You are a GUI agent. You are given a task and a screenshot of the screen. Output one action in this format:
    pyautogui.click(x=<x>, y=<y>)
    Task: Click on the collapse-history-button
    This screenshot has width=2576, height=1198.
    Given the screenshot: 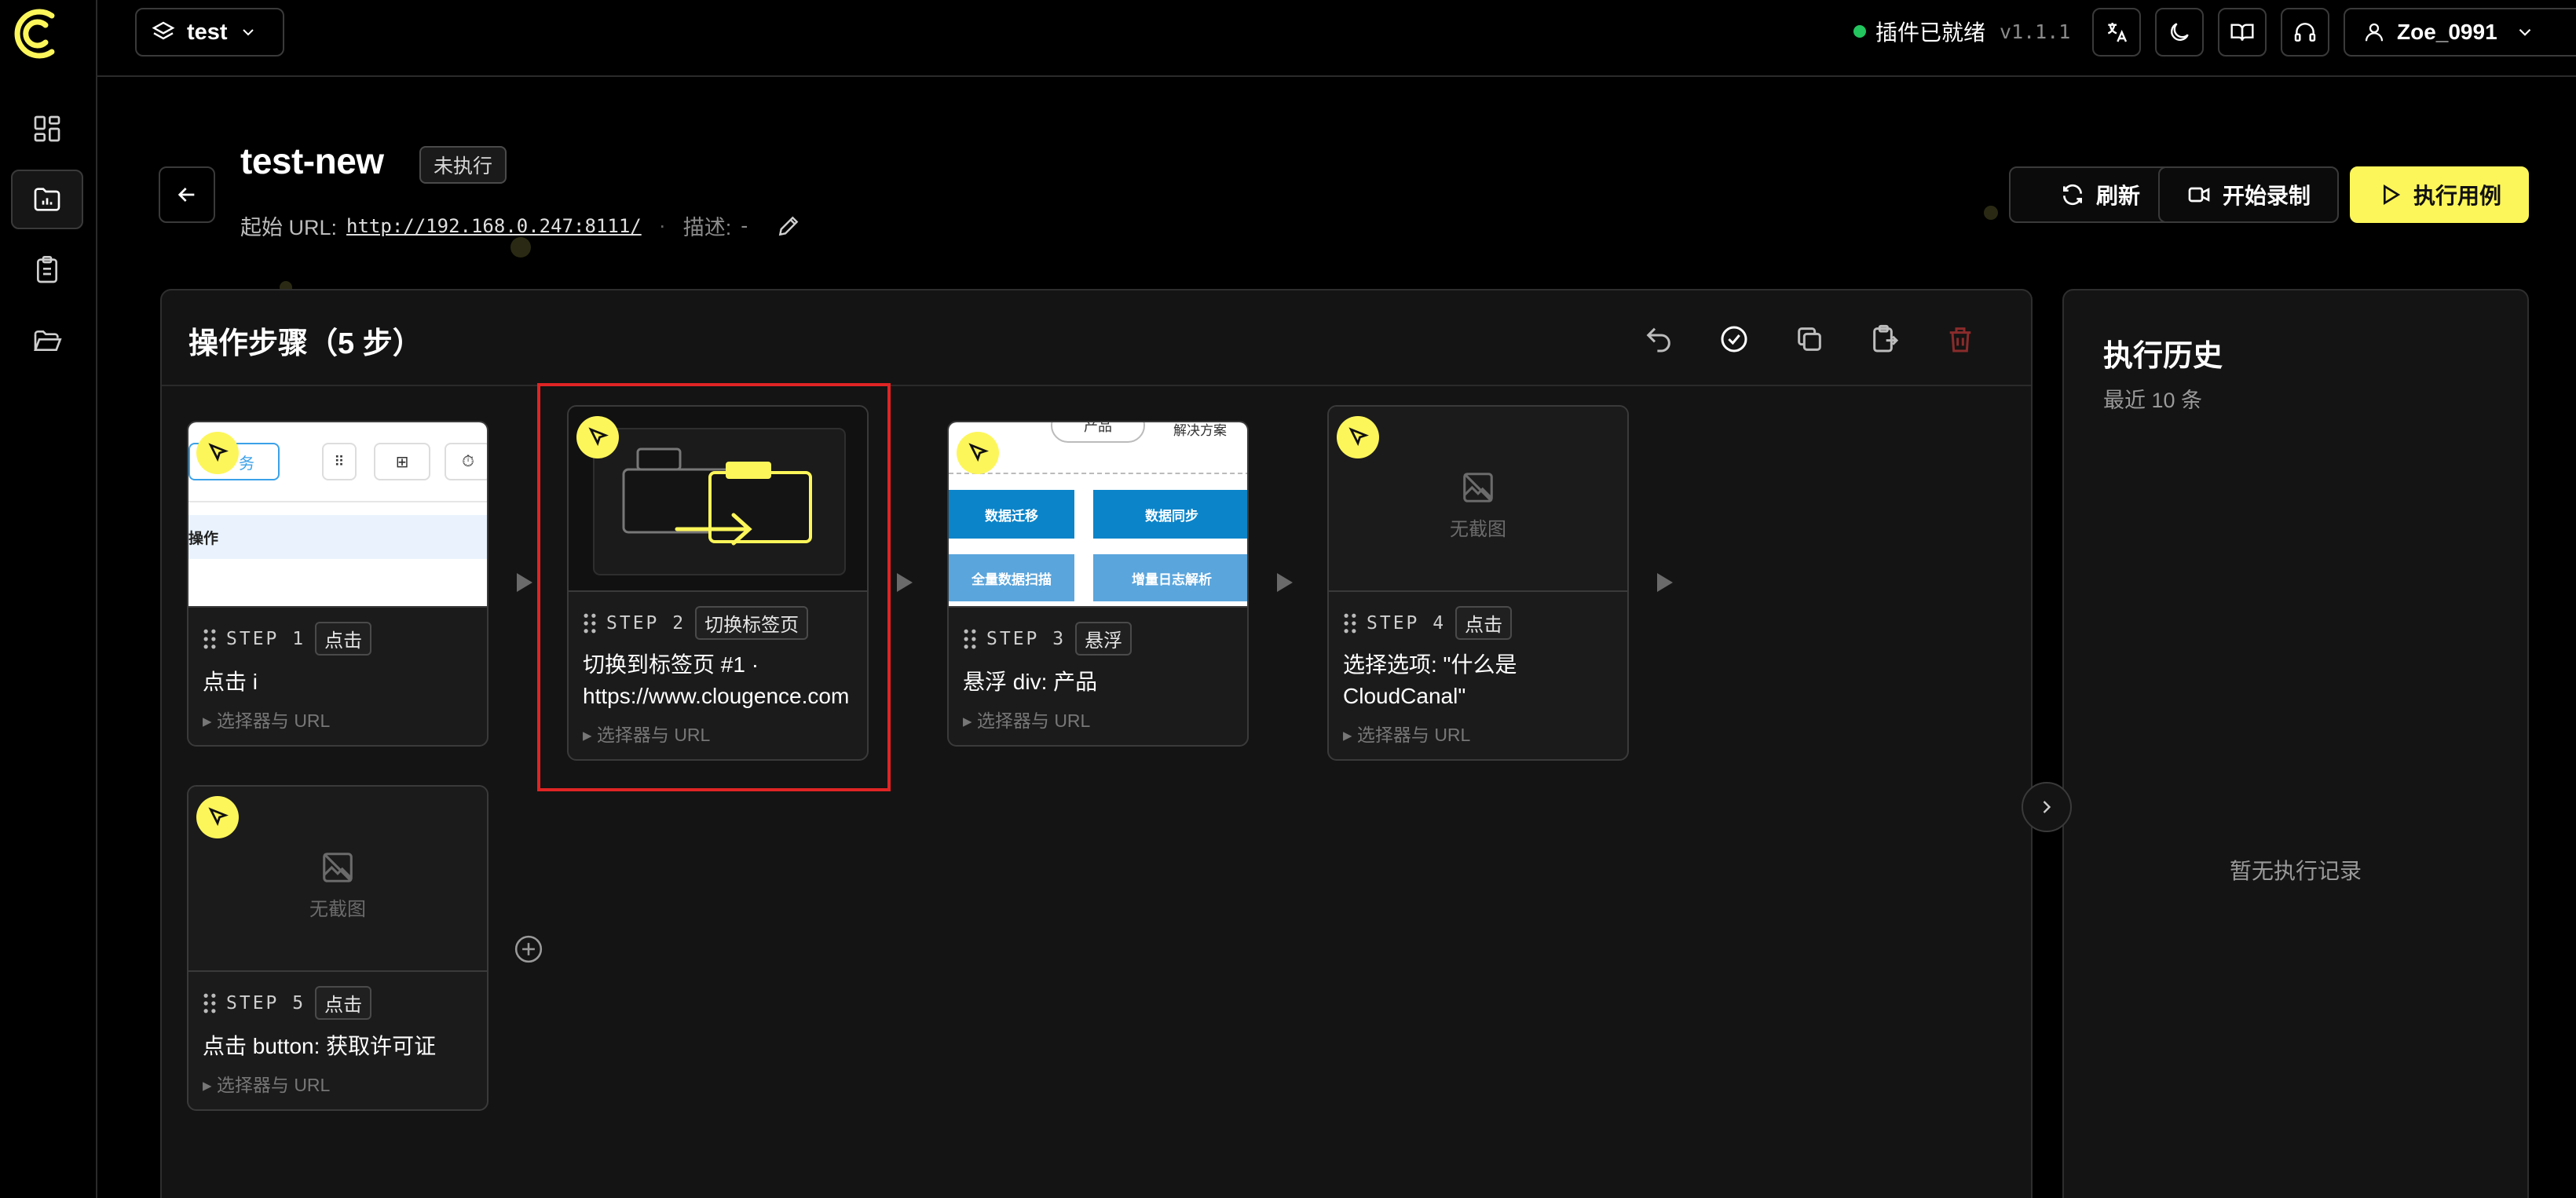 What is the action you would take?
    pyautogui.click(x=2047, y=807)
    